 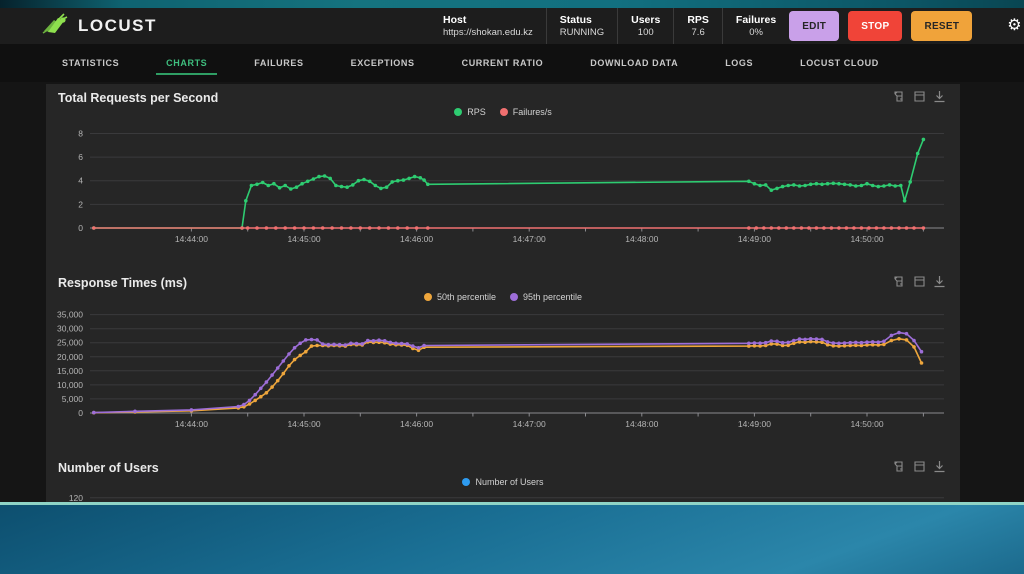 I want to click on logo-text: LOCUST, so click(x=117, y=25).